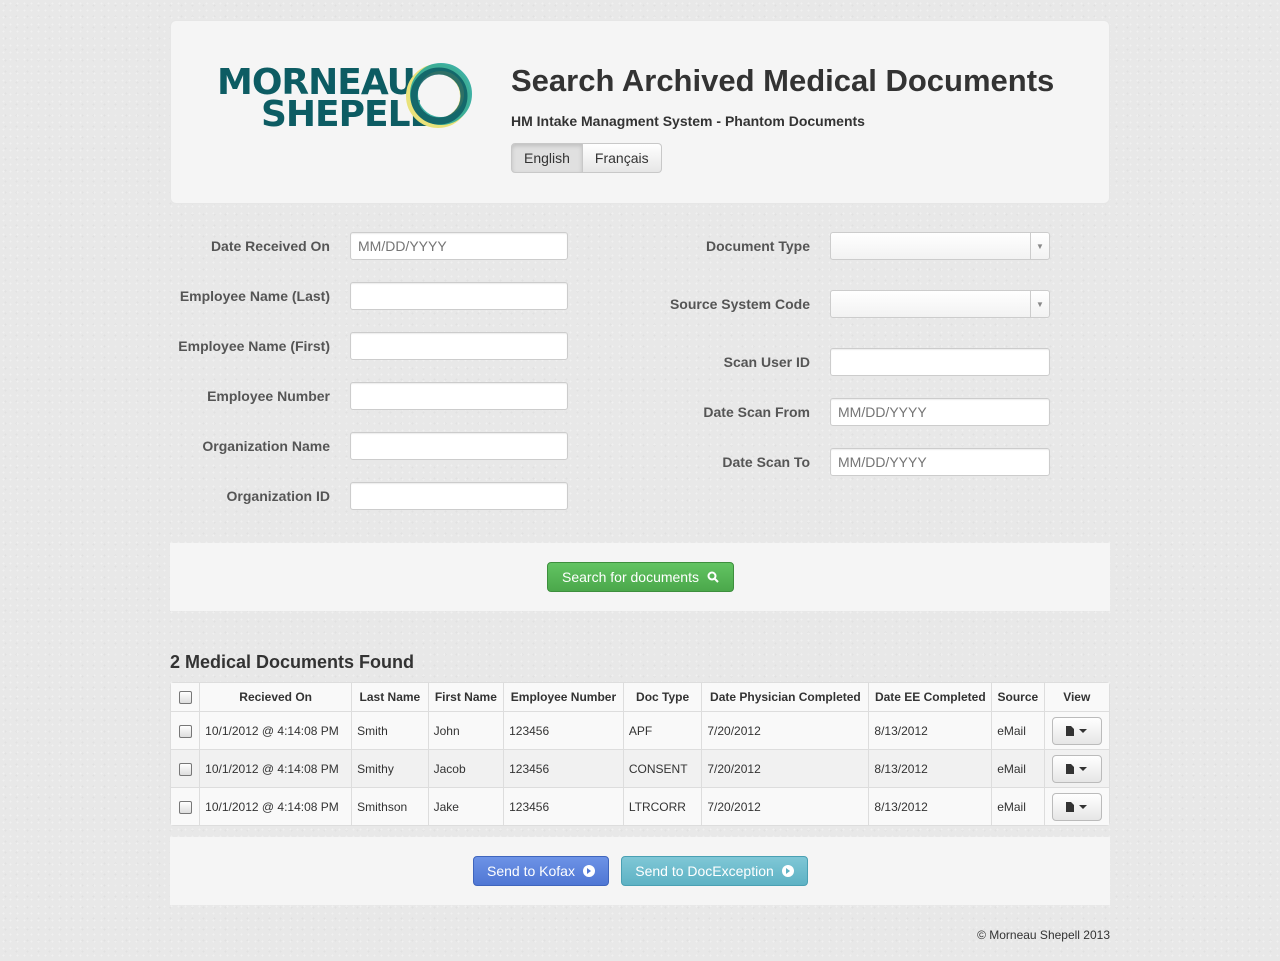 The image size is (1280, 961). What do you see at coordinates (1039, 304) in the screenshot?
I see `chevron-down-icon: ▼` at bounding box center [1039, 304].